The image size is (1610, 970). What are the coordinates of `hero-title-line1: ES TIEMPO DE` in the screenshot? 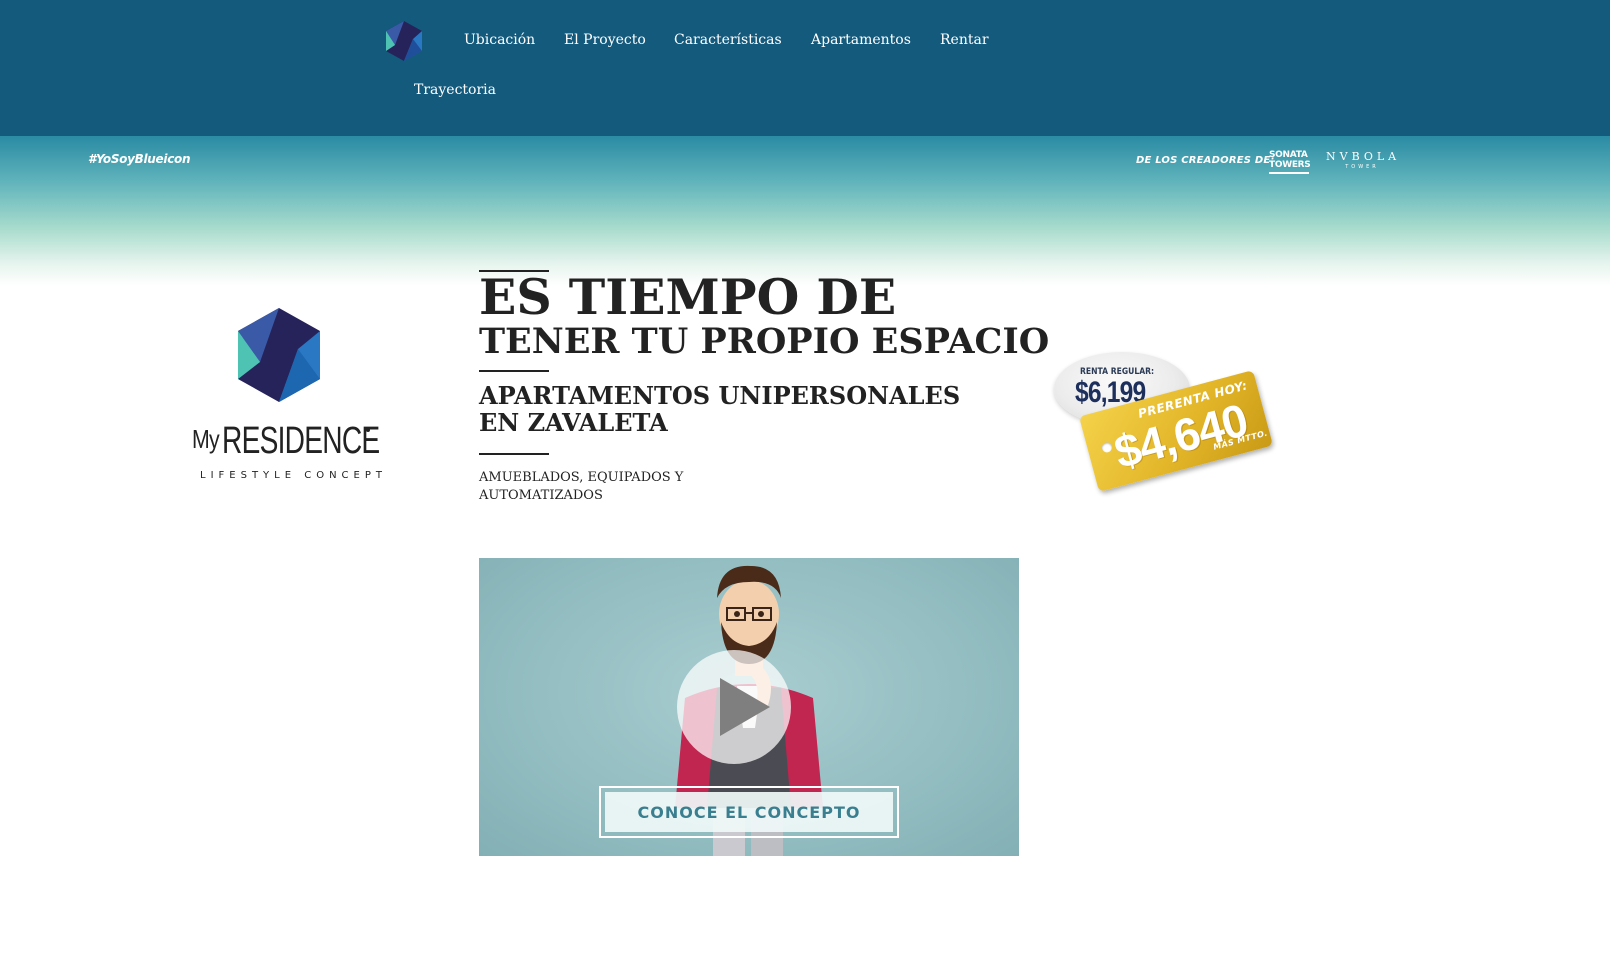 It's located at (688, 297).